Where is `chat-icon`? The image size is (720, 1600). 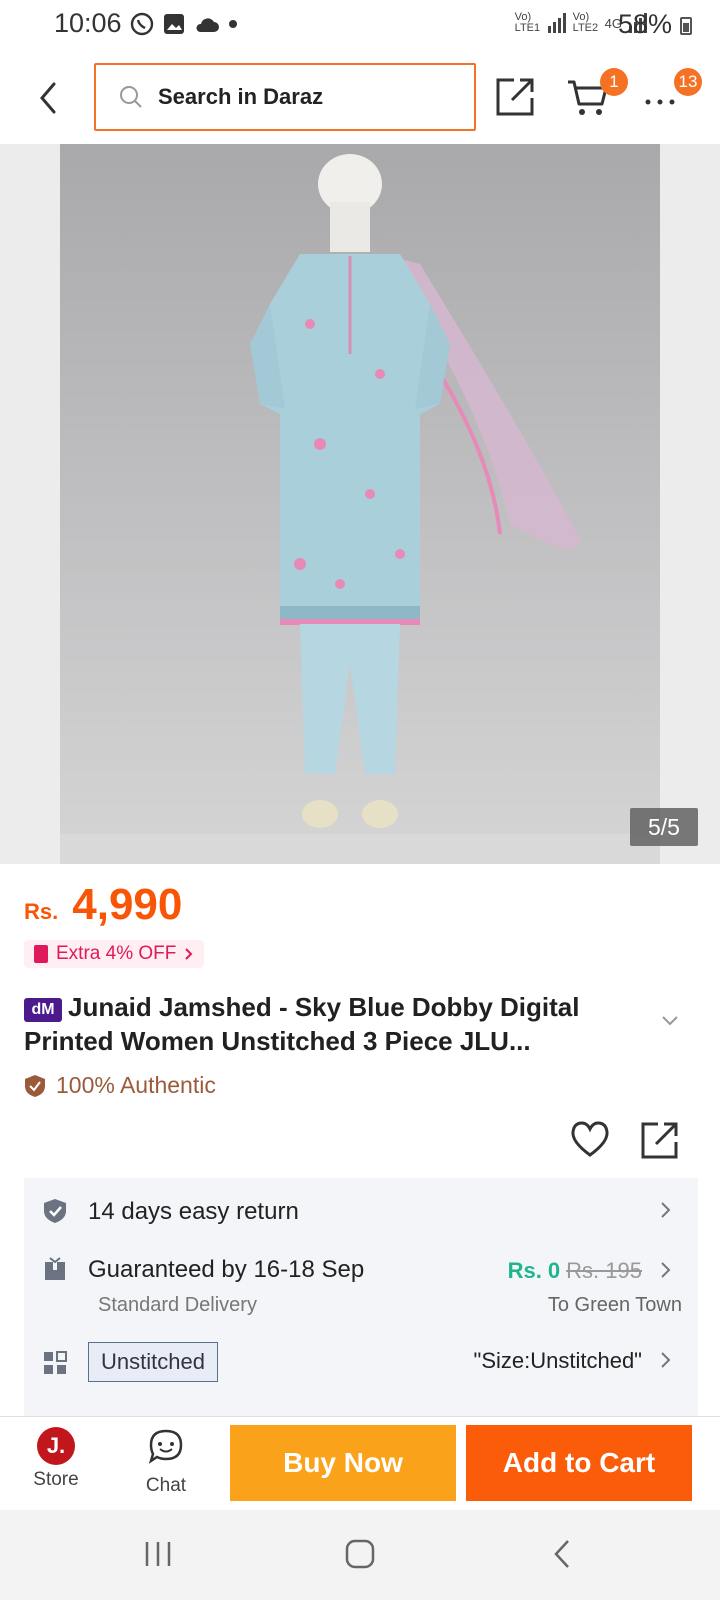 chat-icon is located at coordinates (165, 1446).